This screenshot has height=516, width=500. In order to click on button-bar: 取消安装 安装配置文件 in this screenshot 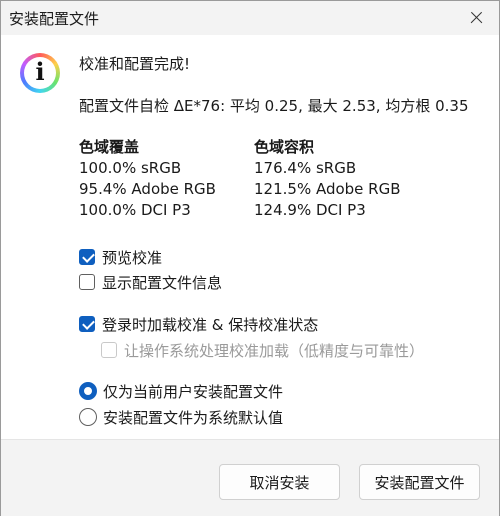, I will do `click(250, 477)`.